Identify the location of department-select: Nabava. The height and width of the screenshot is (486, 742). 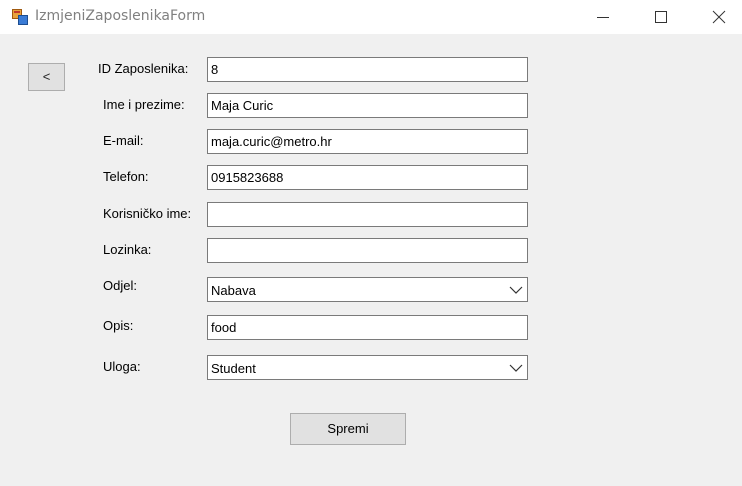
(367, 289).